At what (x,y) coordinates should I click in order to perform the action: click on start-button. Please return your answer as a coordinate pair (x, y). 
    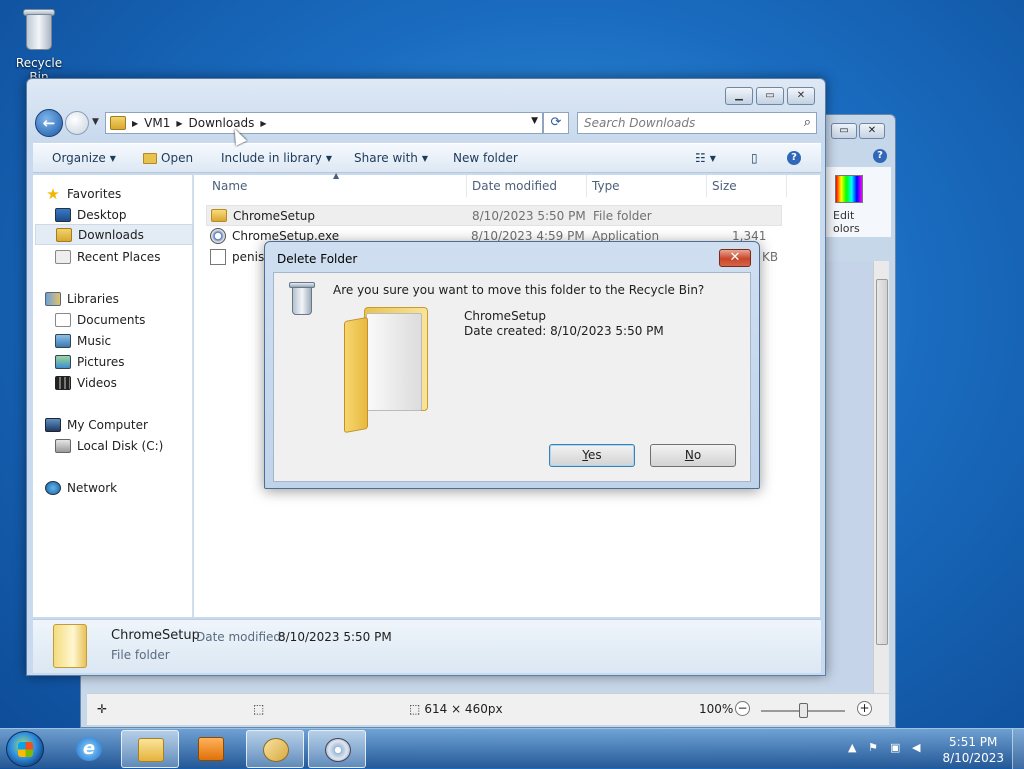
    Looking at the image, I should click on (25, 749).